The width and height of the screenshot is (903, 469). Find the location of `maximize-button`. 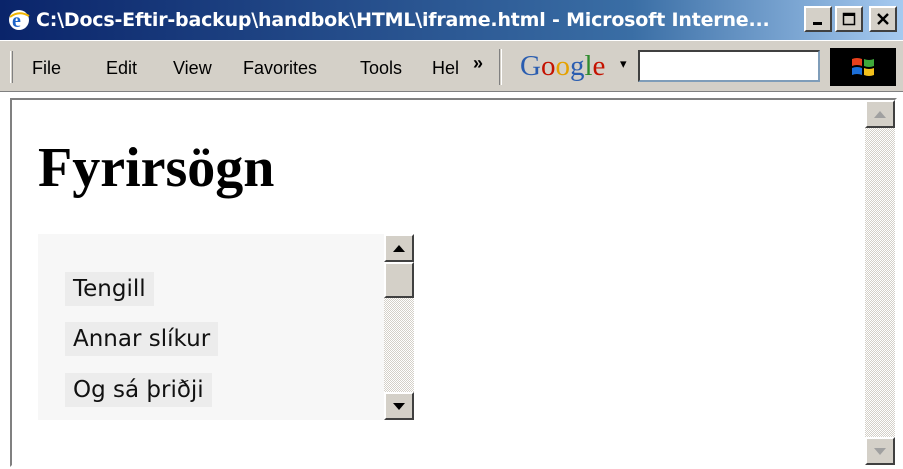

maximize-button is located at coordinates (849, 19).